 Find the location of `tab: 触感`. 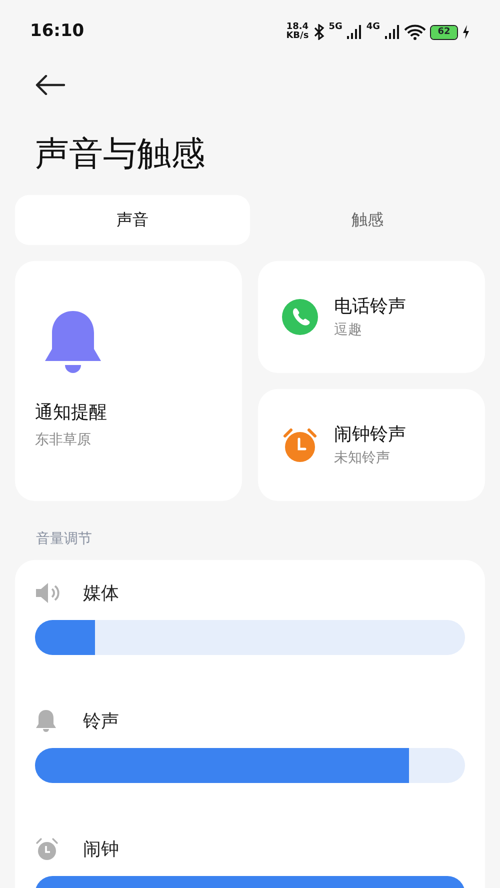

tab: 触感 is located at coordinates (367, 219).